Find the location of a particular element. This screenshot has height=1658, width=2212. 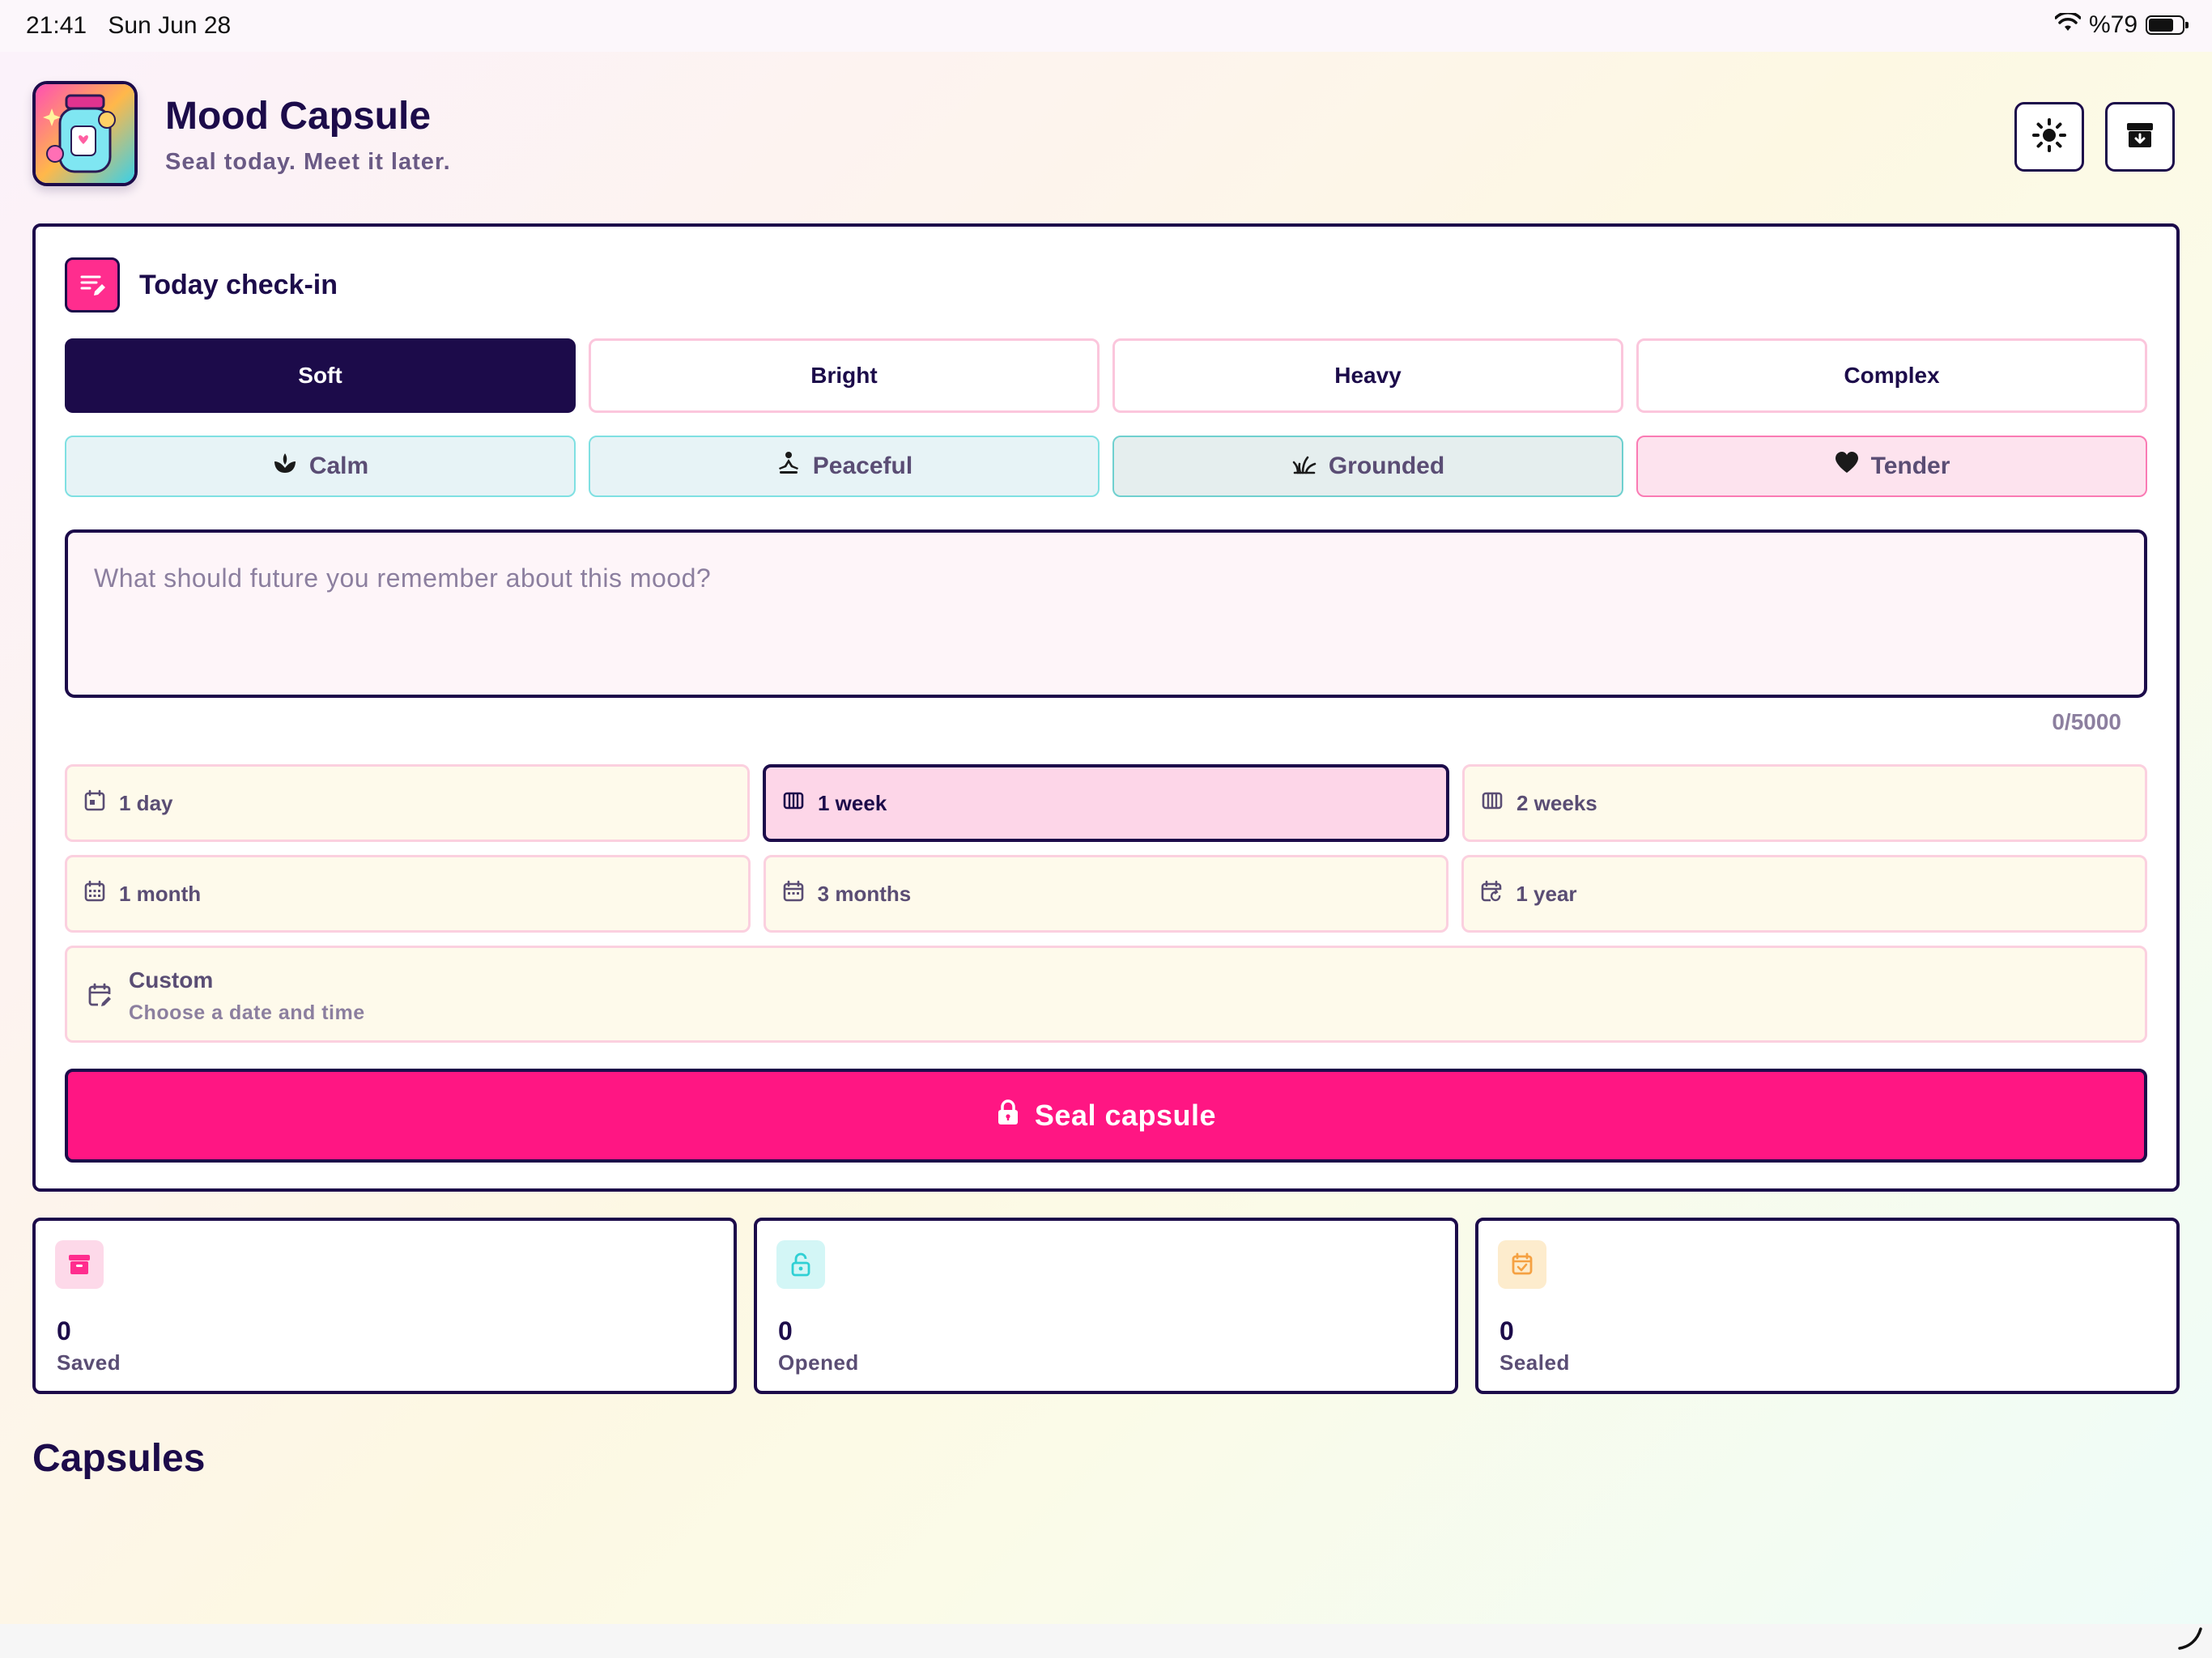

lotus-icon is located at coordinates (285, 466).